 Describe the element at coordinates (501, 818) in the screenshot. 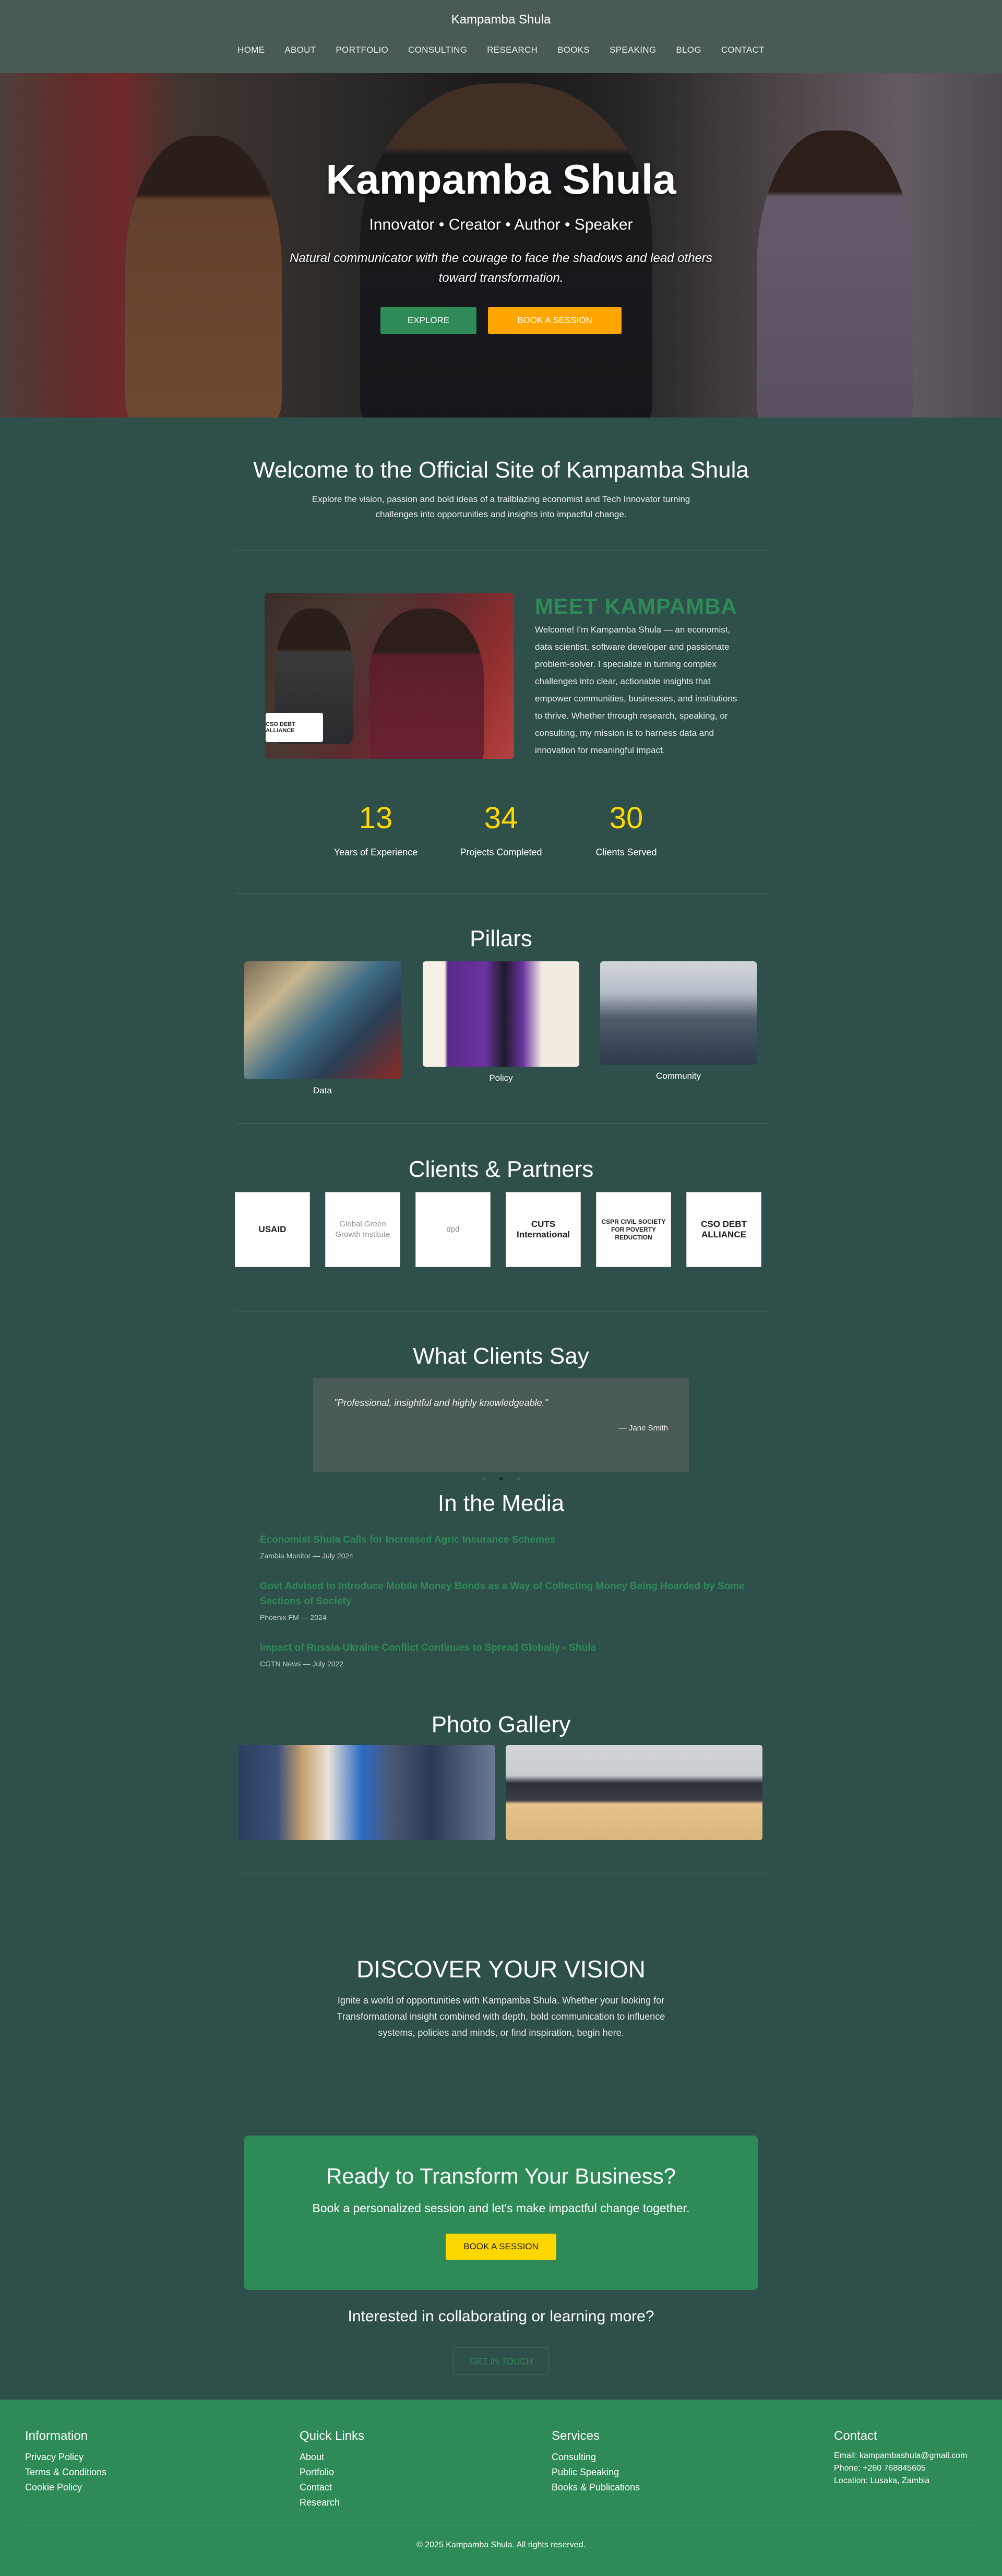

I see `stat-value: 34` at that location.